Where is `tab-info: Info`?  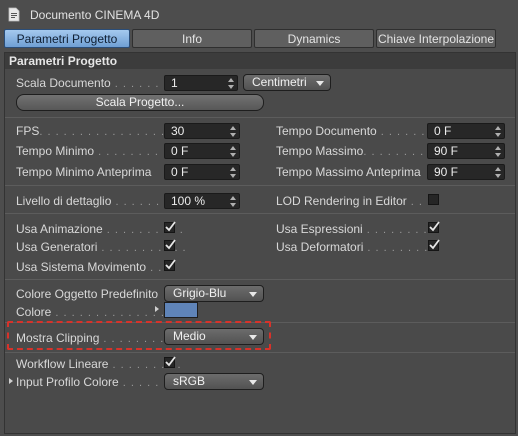
tab-info: Info is located at coordinates (192, 38).